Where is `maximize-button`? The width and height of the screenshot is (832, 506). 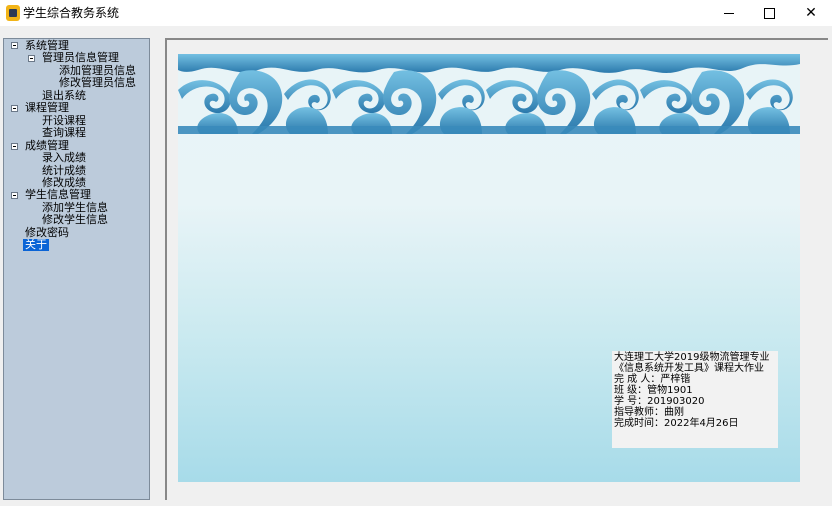 maximize-button is located at coordinates (769, 13).